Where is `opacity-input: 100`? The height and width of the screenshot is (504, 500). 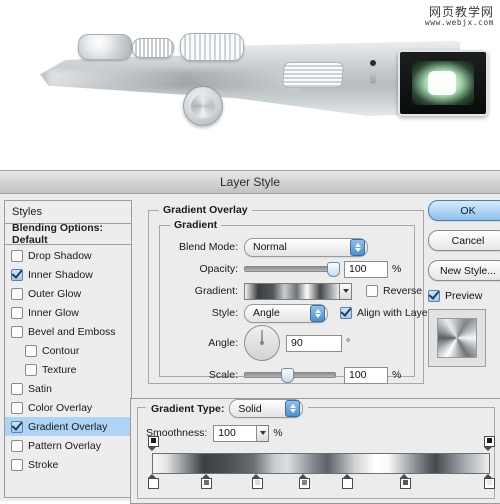
opacity-input: 100 is located at coordinates (366, 269).